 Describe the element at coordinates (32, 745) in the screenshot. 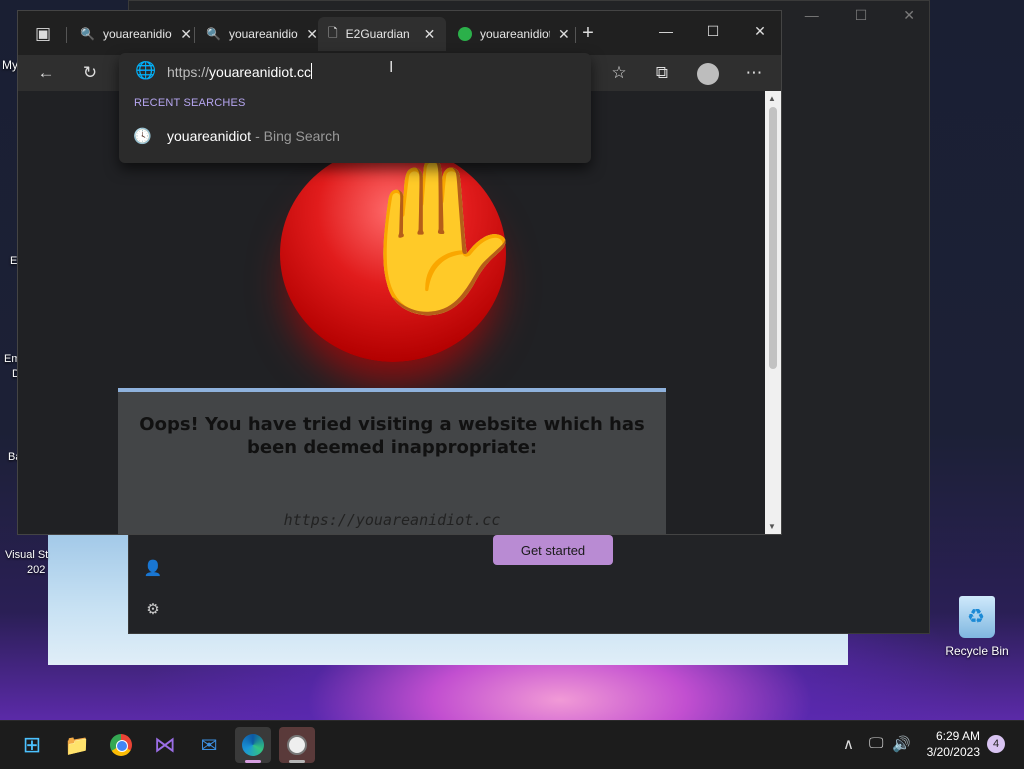

I see `start-icon: ⊞` at that location.